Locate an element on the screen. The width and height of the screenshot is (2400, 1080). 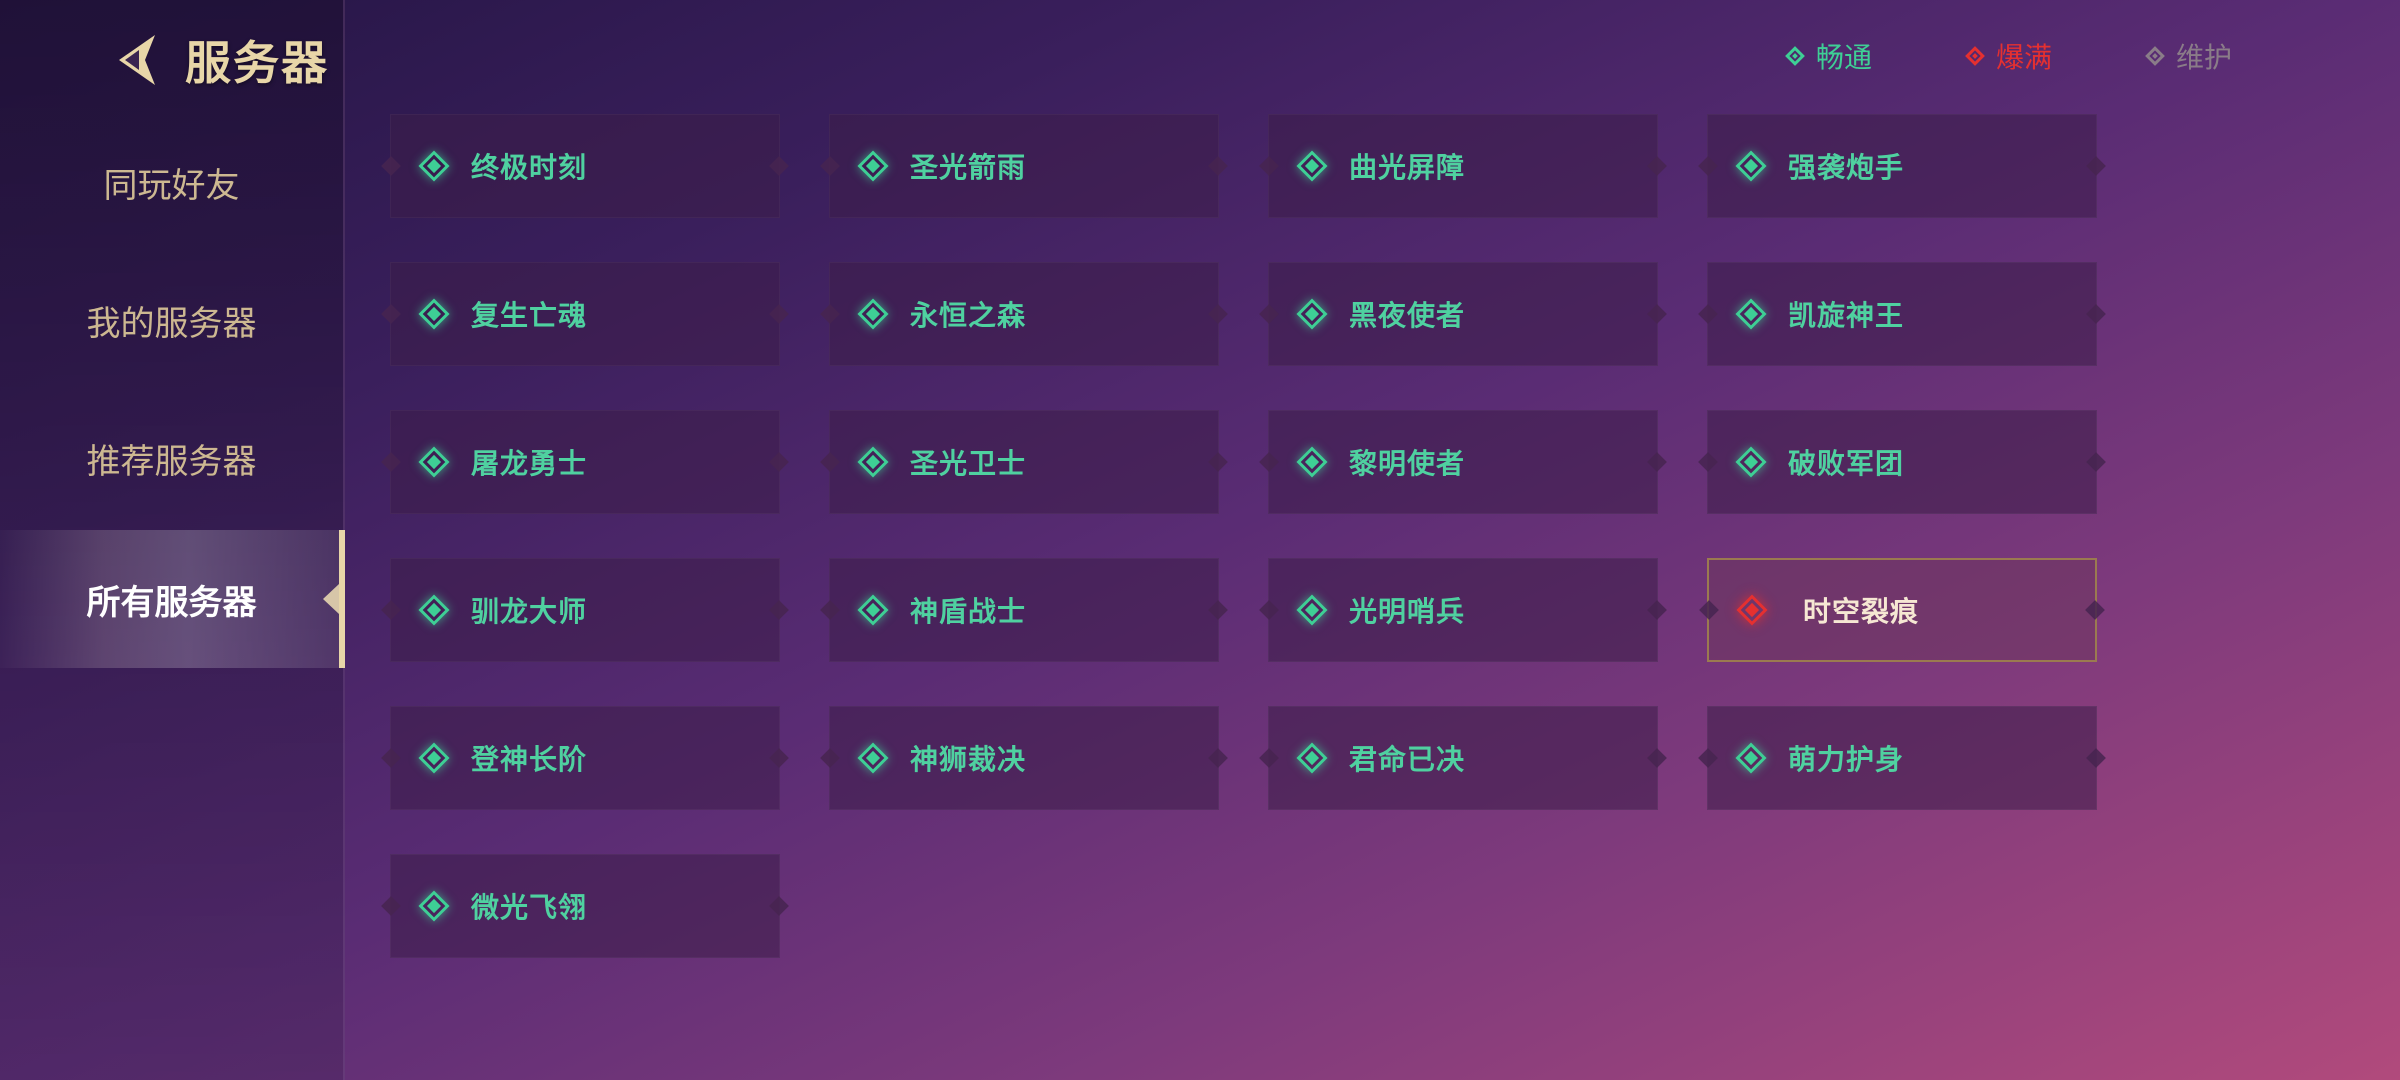
server-card: 萌力护身 is located at coordinates (1902, 758).